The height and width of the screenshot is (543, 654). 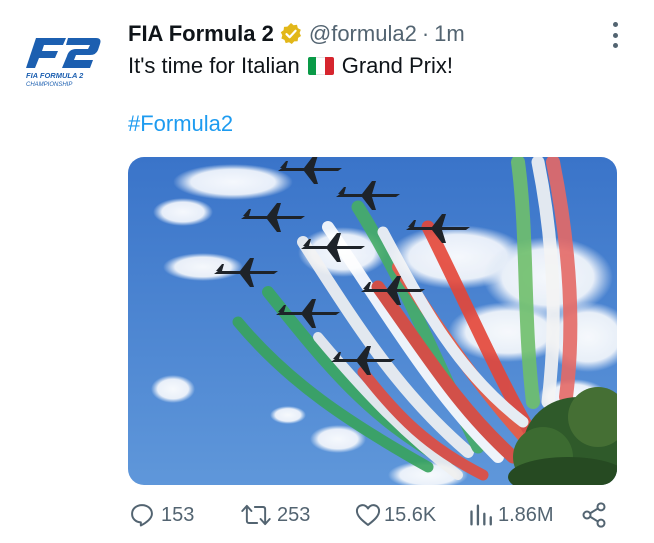 I want to click on tweet-actions: 153 253 15.6K 1.86M, so click(x=373, y=515).